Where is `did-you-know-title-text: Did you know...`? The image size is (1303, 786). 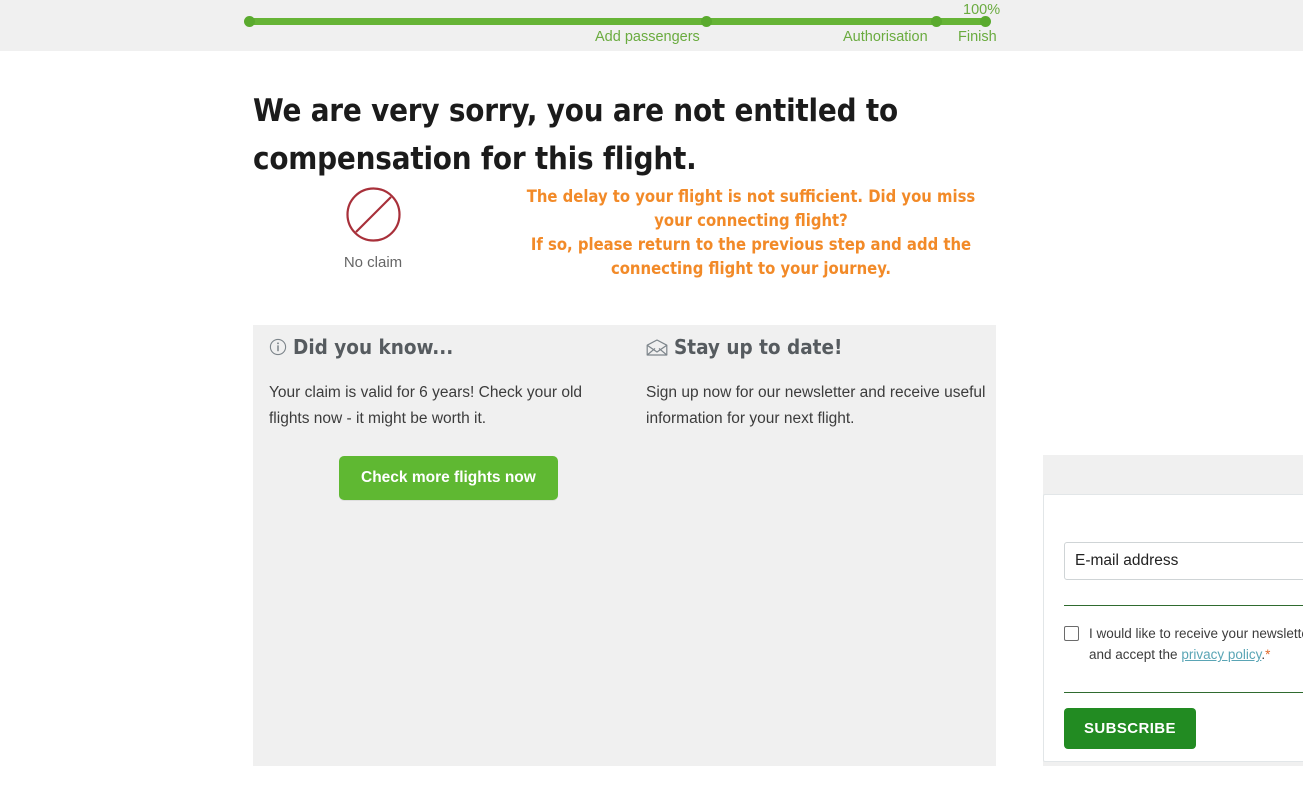 did-you-know-title-text: Did you know... is located at coordinates (373, 347).